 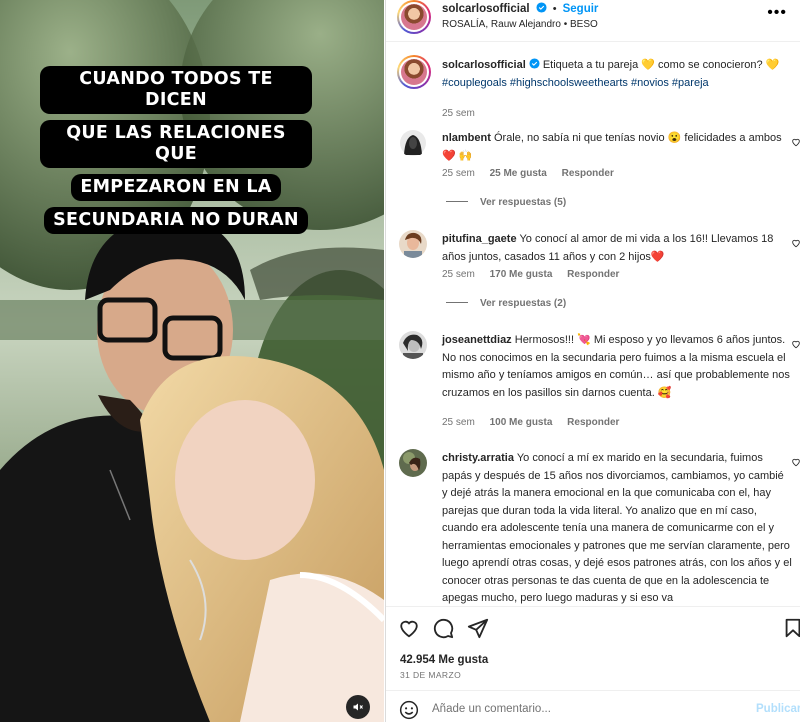 I want to click on mute-button, so click(x=358, y=707).